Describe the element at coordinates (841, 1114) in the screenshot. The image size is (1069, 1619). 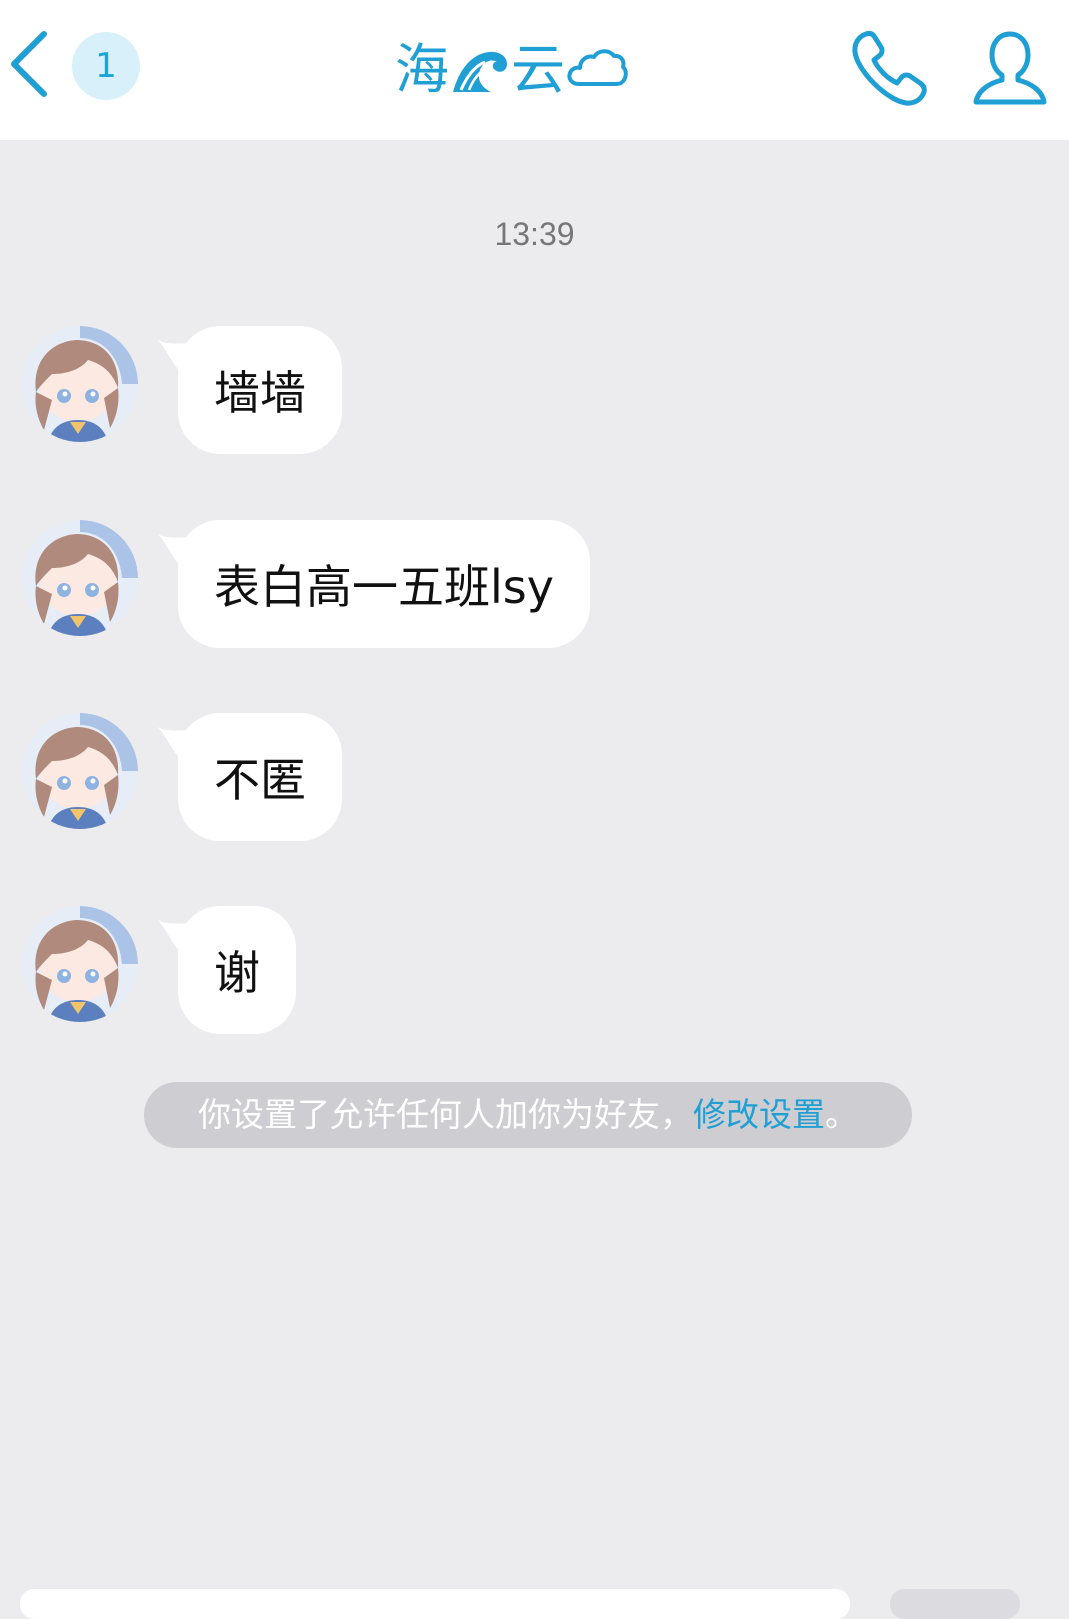
I see `notice-suffix: 。` at that location.